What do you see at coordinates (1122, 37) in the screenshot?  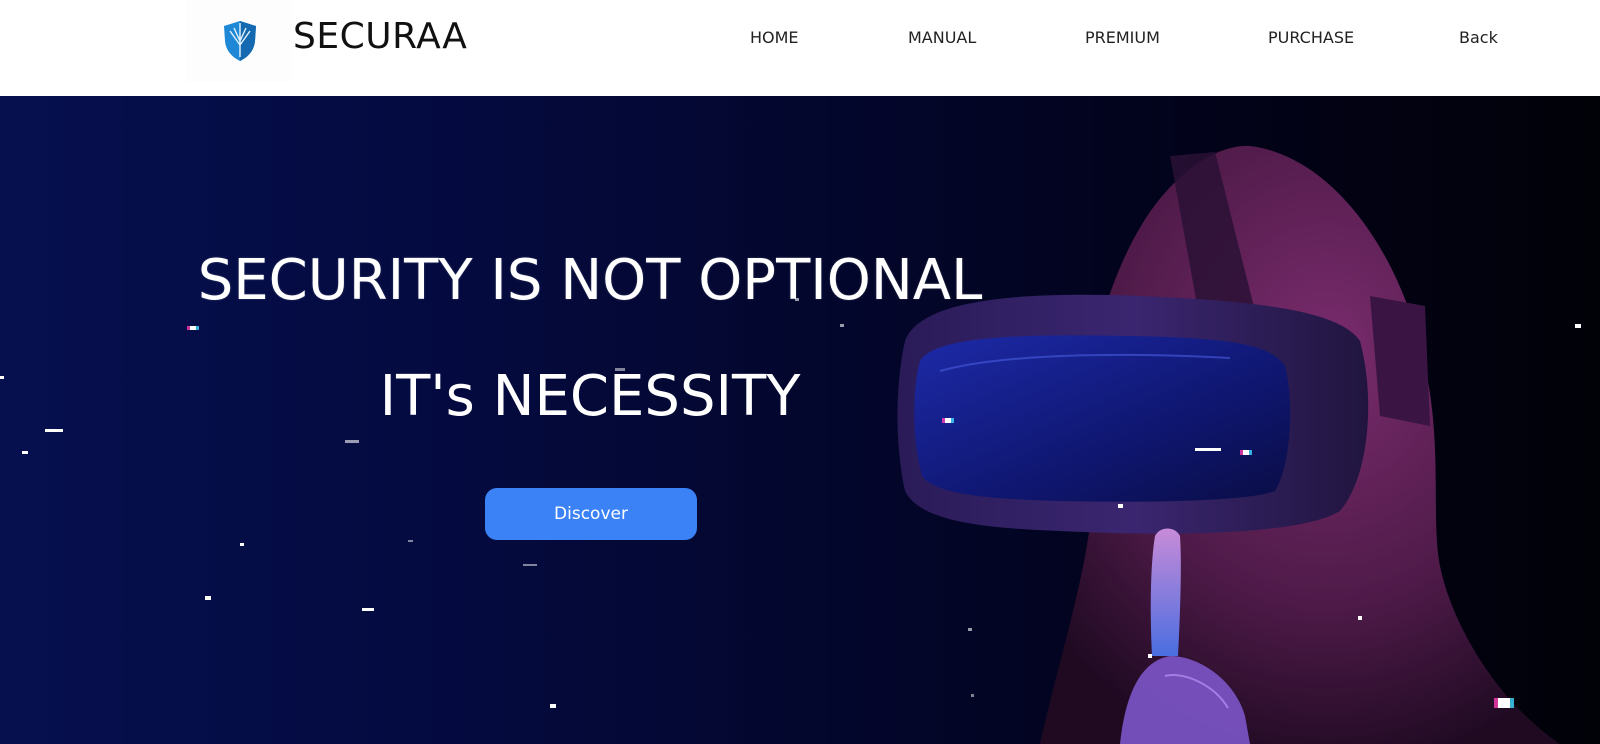 I see `nav-premium: PREMIUM` at bounding box center [1122, 37].